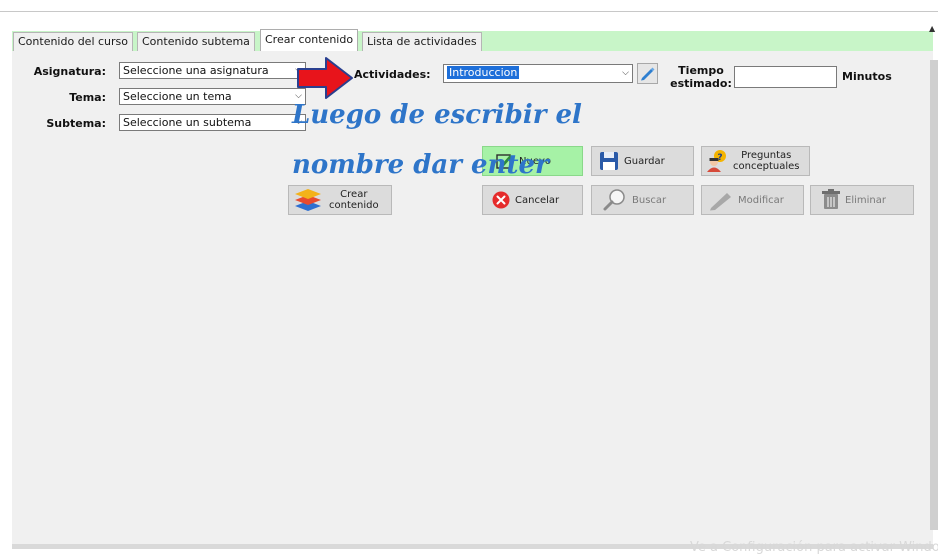 The height and width of the screenshot is (555, 938). What do you see at coordinates (308, 200) in the screenshot?
I see `layers-icon` at bounding box center [308, 200].